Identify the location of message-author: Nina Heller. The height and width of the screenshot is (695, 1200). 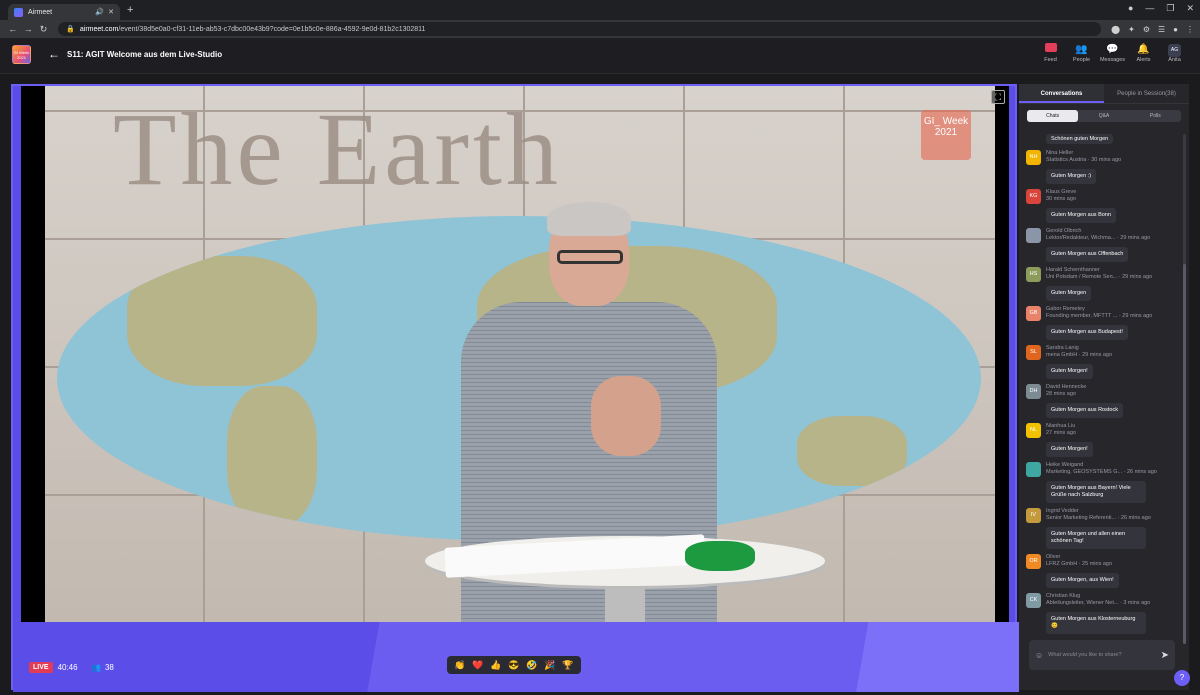
(1117, 153).